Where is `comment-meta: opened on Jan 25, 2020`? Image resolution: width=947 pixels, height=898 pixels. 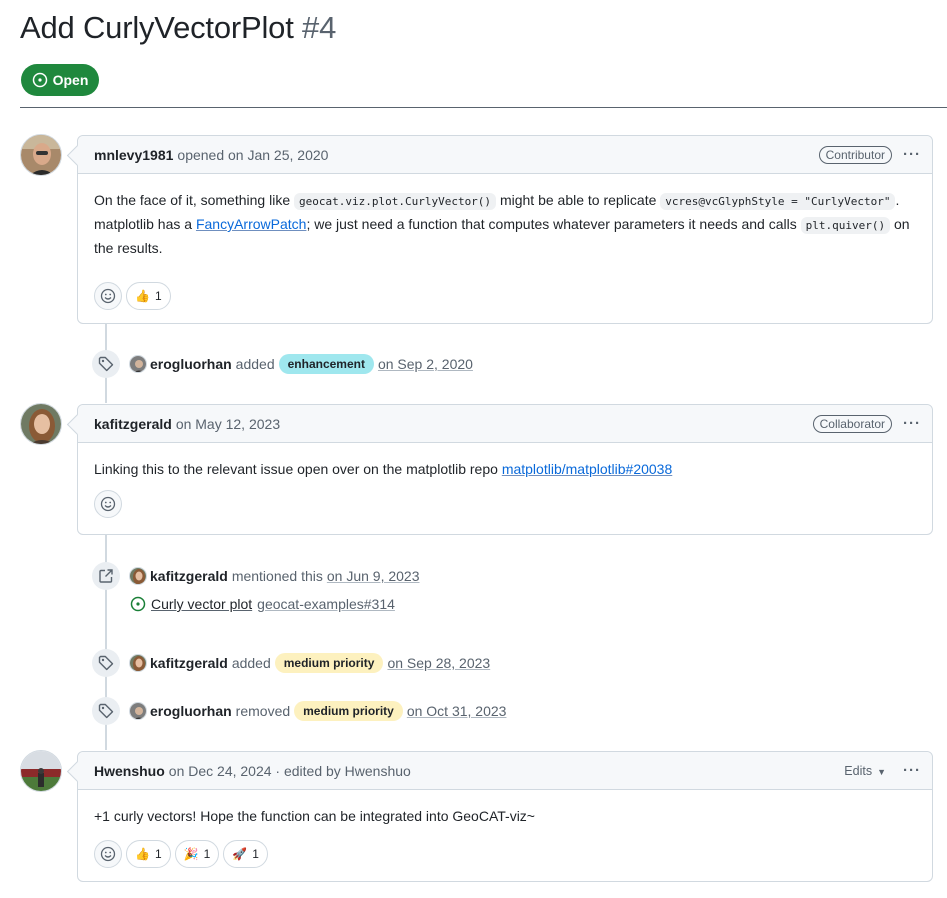 comment-meta: opened on Jan 25, 2020 is located at coordinates (252, 155).